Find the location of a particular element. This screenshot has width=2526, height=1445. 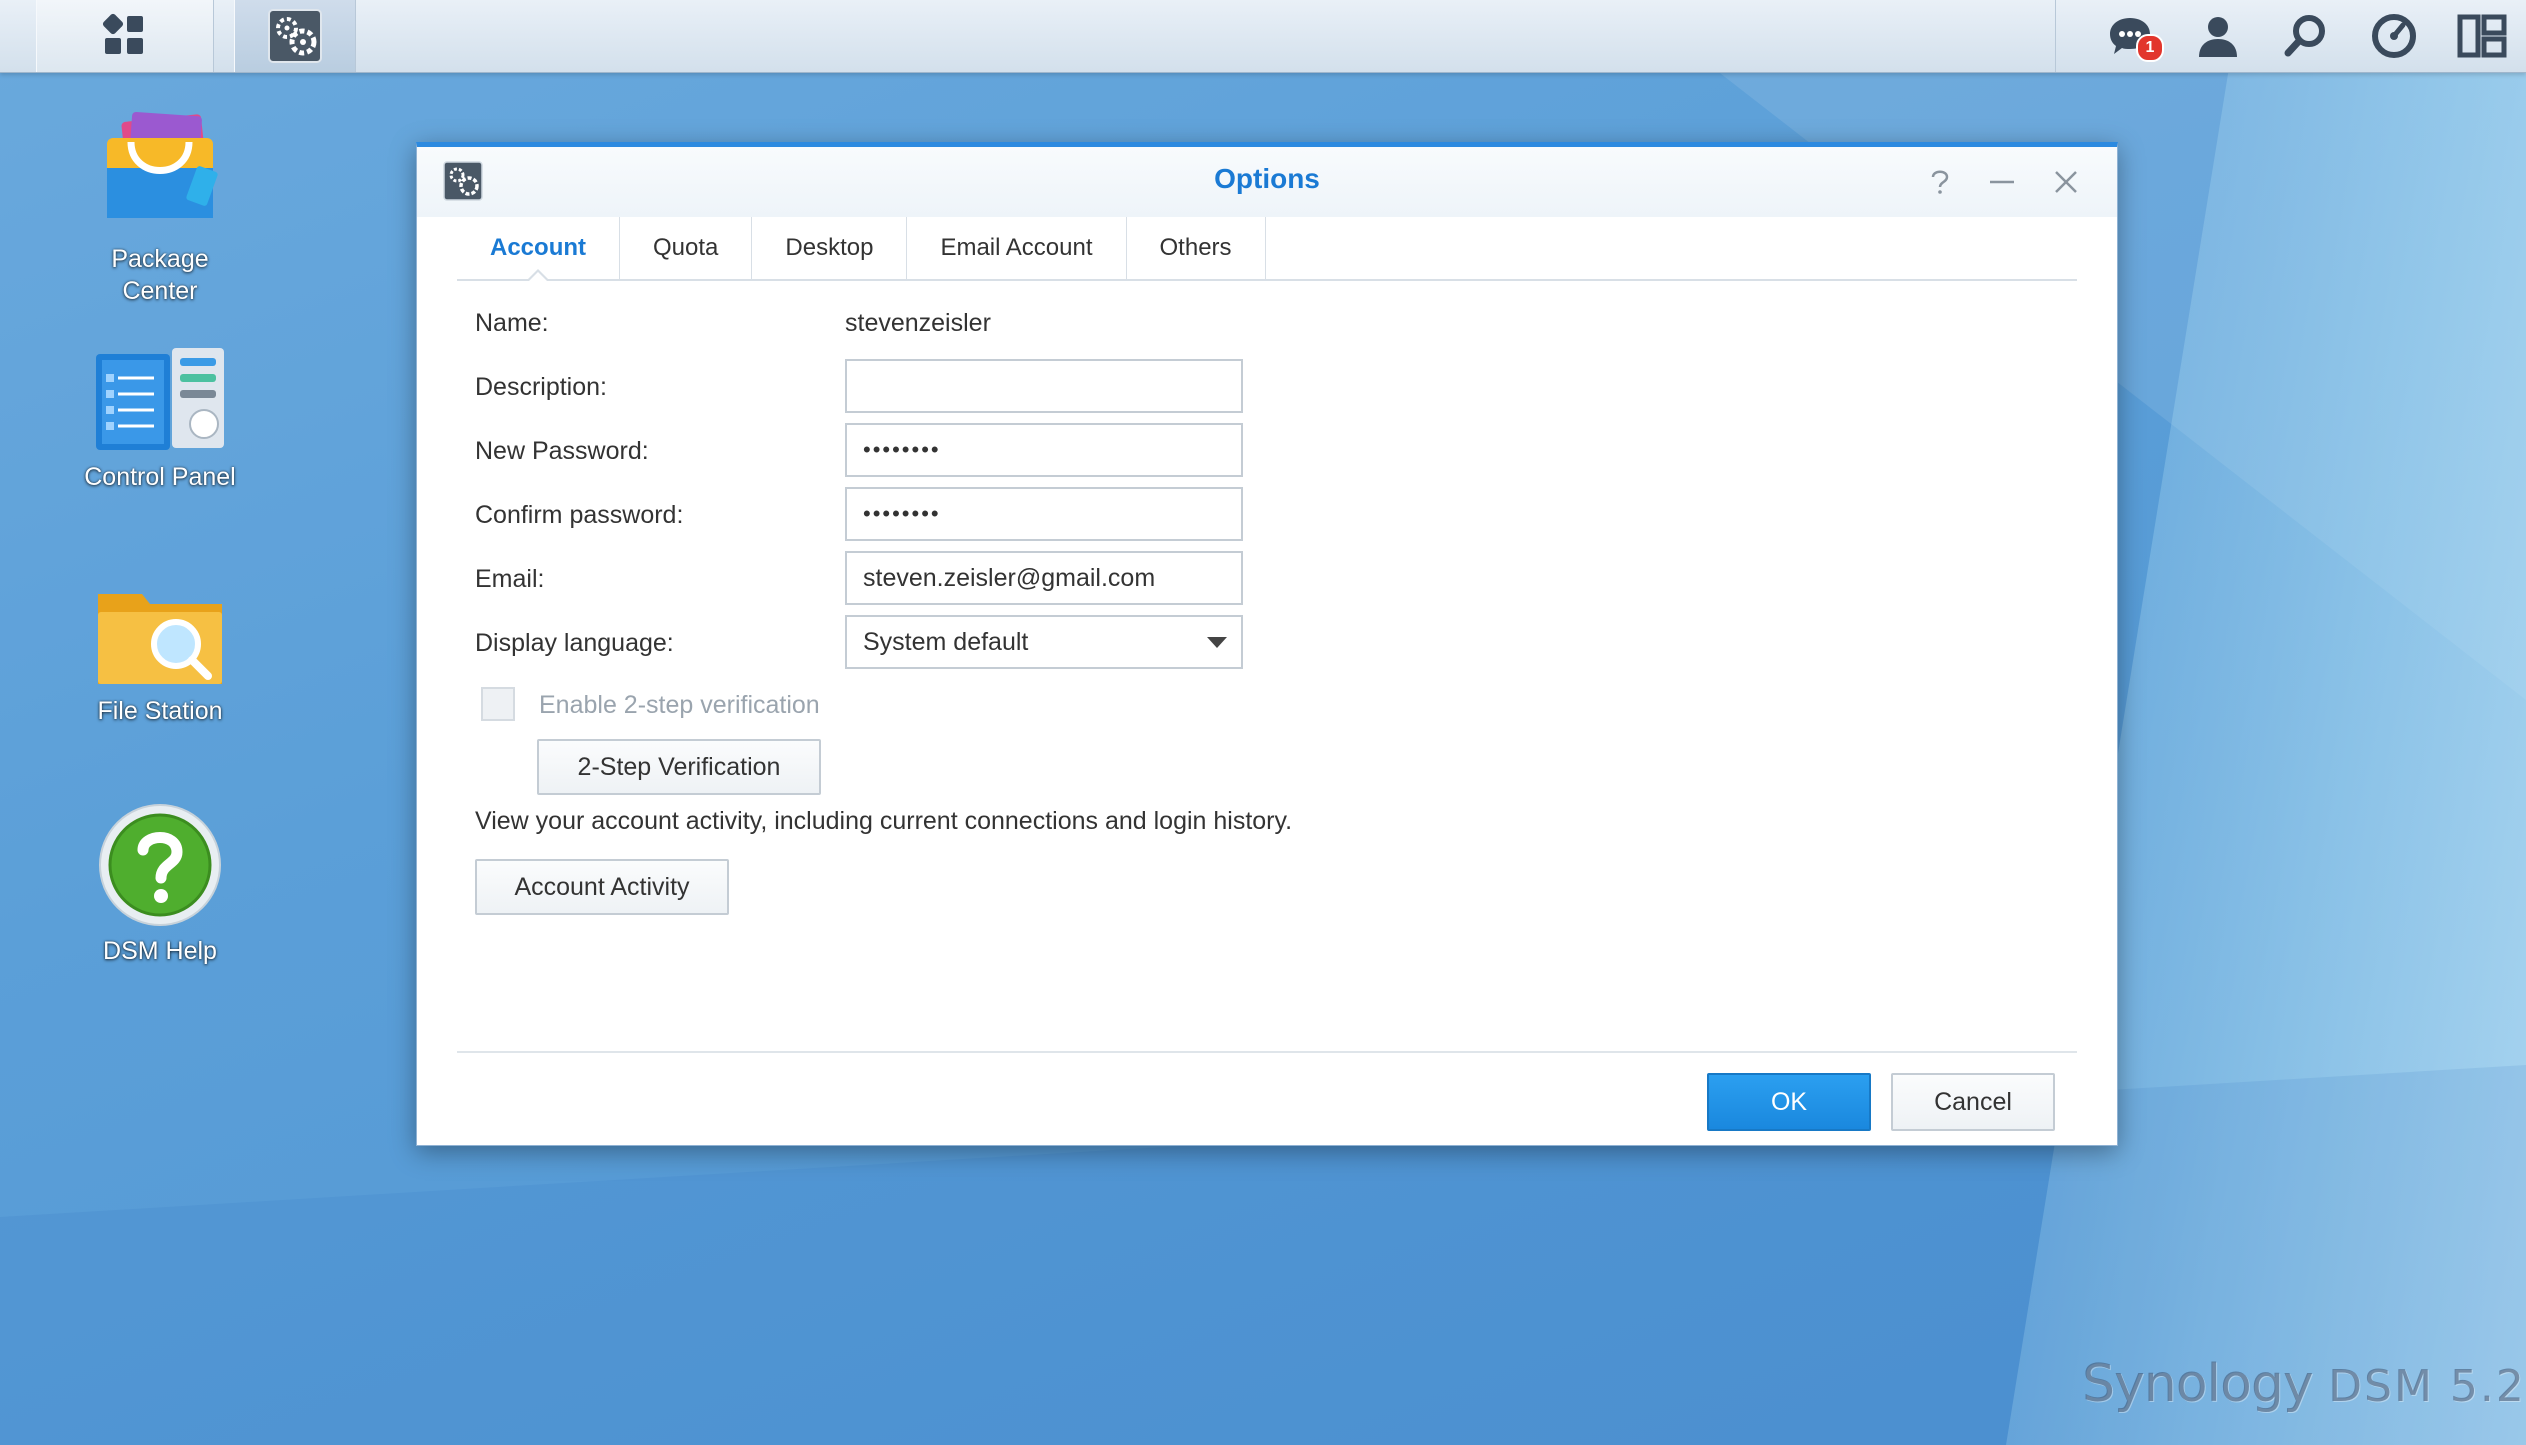

options-app-icon is located at coordinates (295, 36).